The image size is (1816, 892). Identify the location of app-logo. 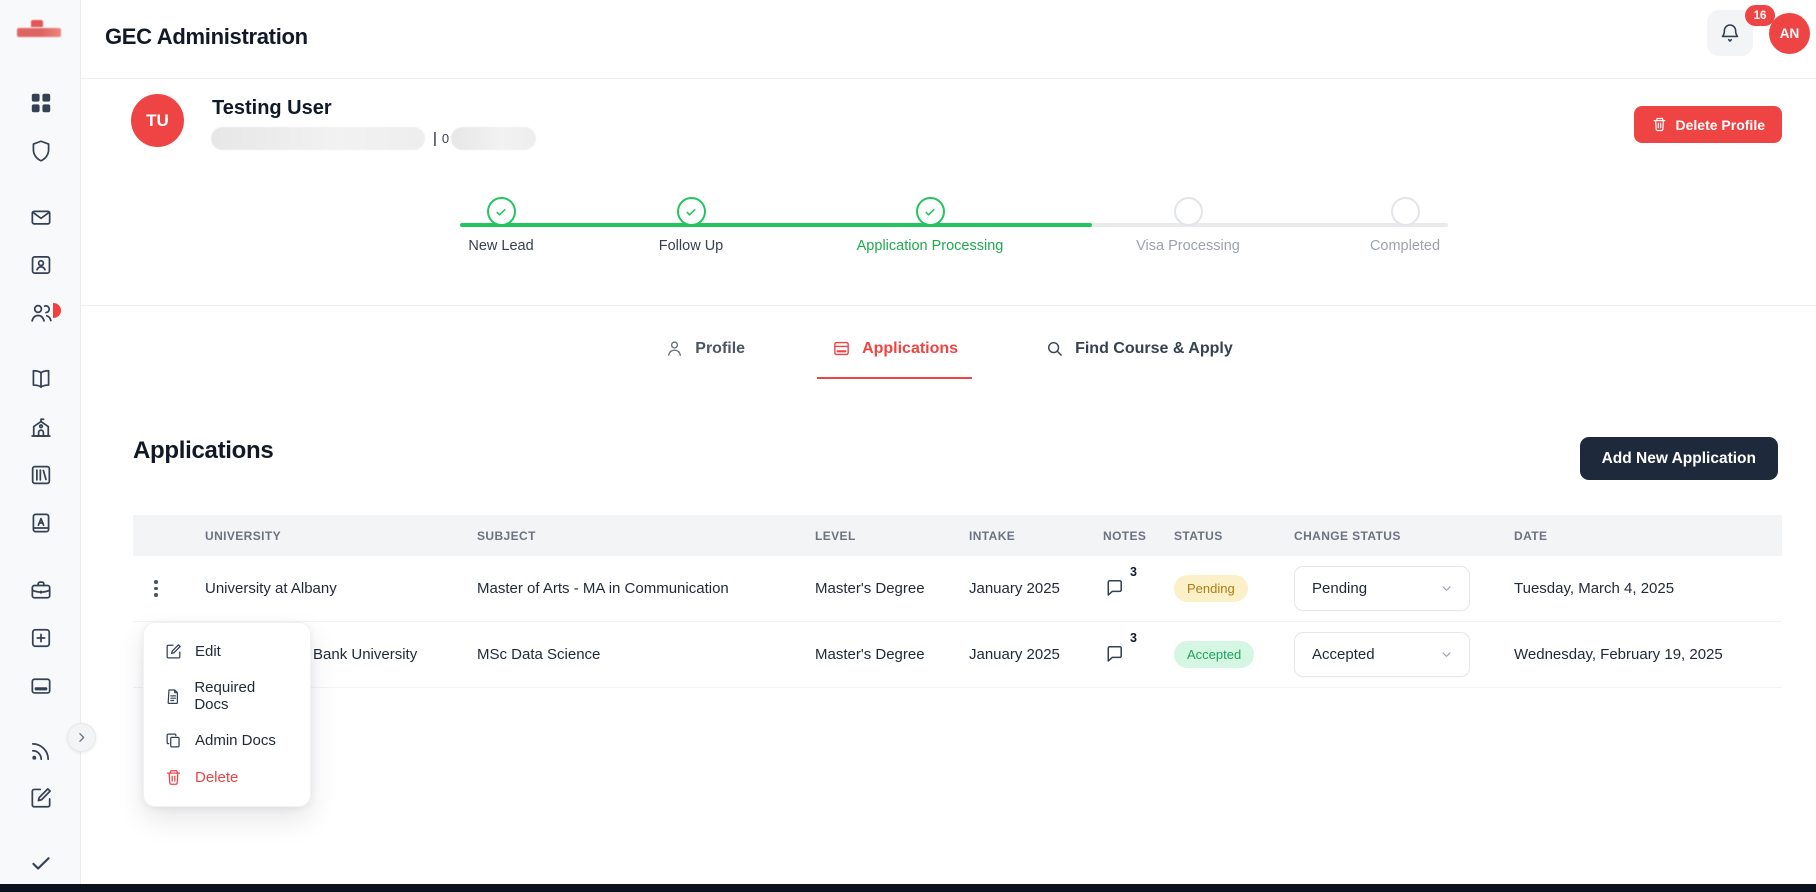
(39, 30).